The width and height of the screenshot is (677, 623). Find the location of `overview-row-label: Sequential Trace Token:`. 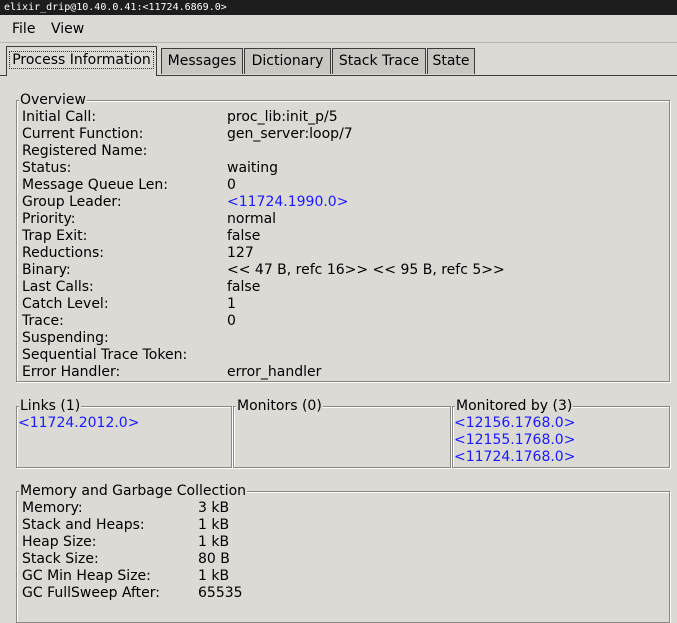

overview-row-label: Sequential Trace Token: is located at coordinates (105, 355).